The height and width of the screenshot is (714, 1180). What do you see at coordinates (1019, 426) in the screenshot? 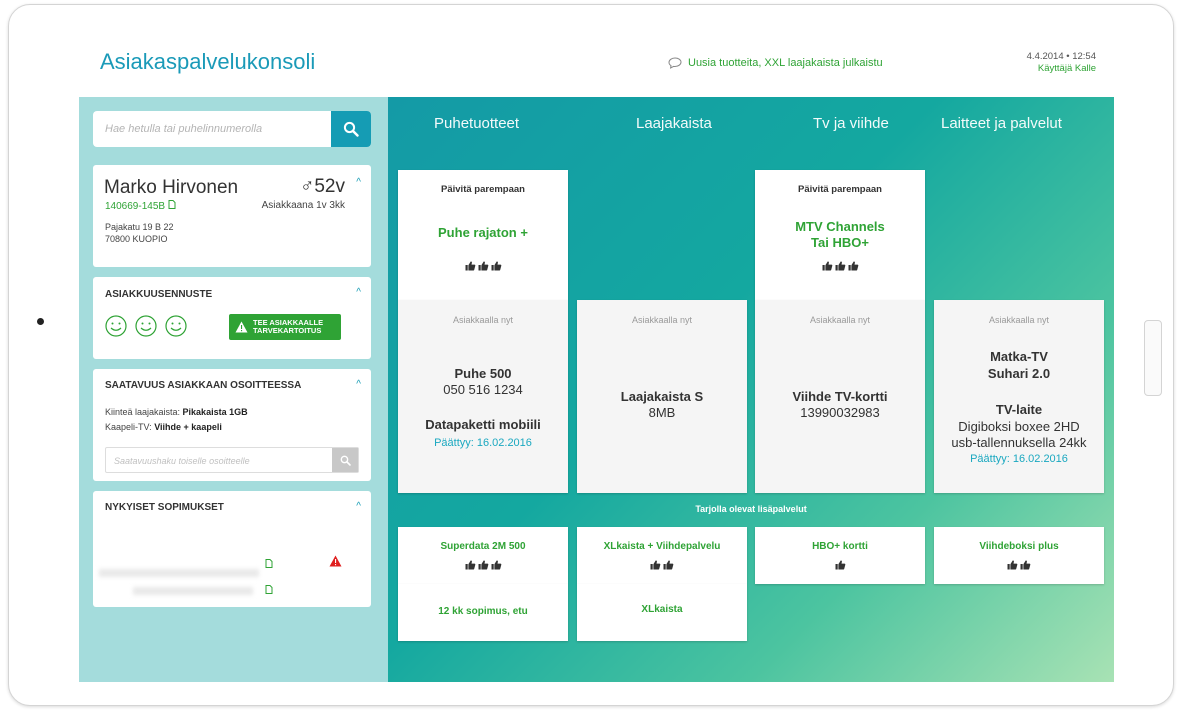
I see `device-desc-line1: Digiboksi boxee 2HD` at bounding box center [1019, 426].